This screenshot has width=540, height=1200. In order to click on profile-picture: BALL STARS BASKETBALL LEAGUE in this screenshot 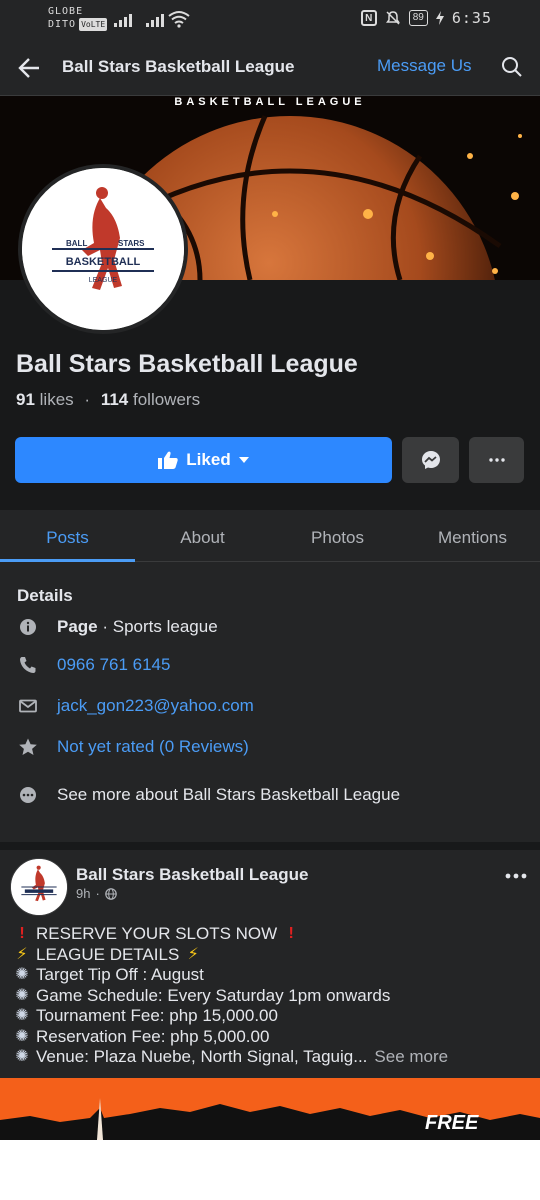, I will do `click(103, 249)`.